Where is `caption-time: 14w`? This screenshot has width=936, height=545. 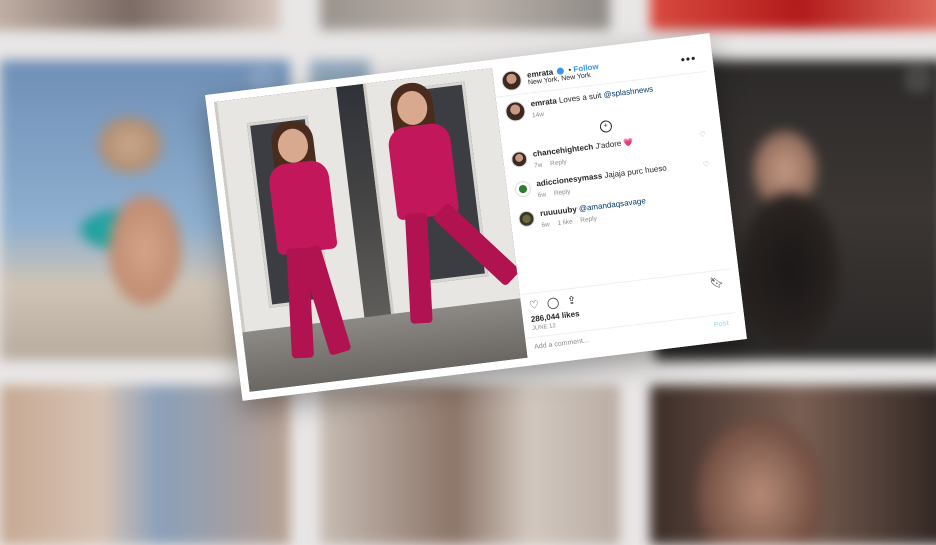
caption-time: 14w is located at coordinates (538, 115).